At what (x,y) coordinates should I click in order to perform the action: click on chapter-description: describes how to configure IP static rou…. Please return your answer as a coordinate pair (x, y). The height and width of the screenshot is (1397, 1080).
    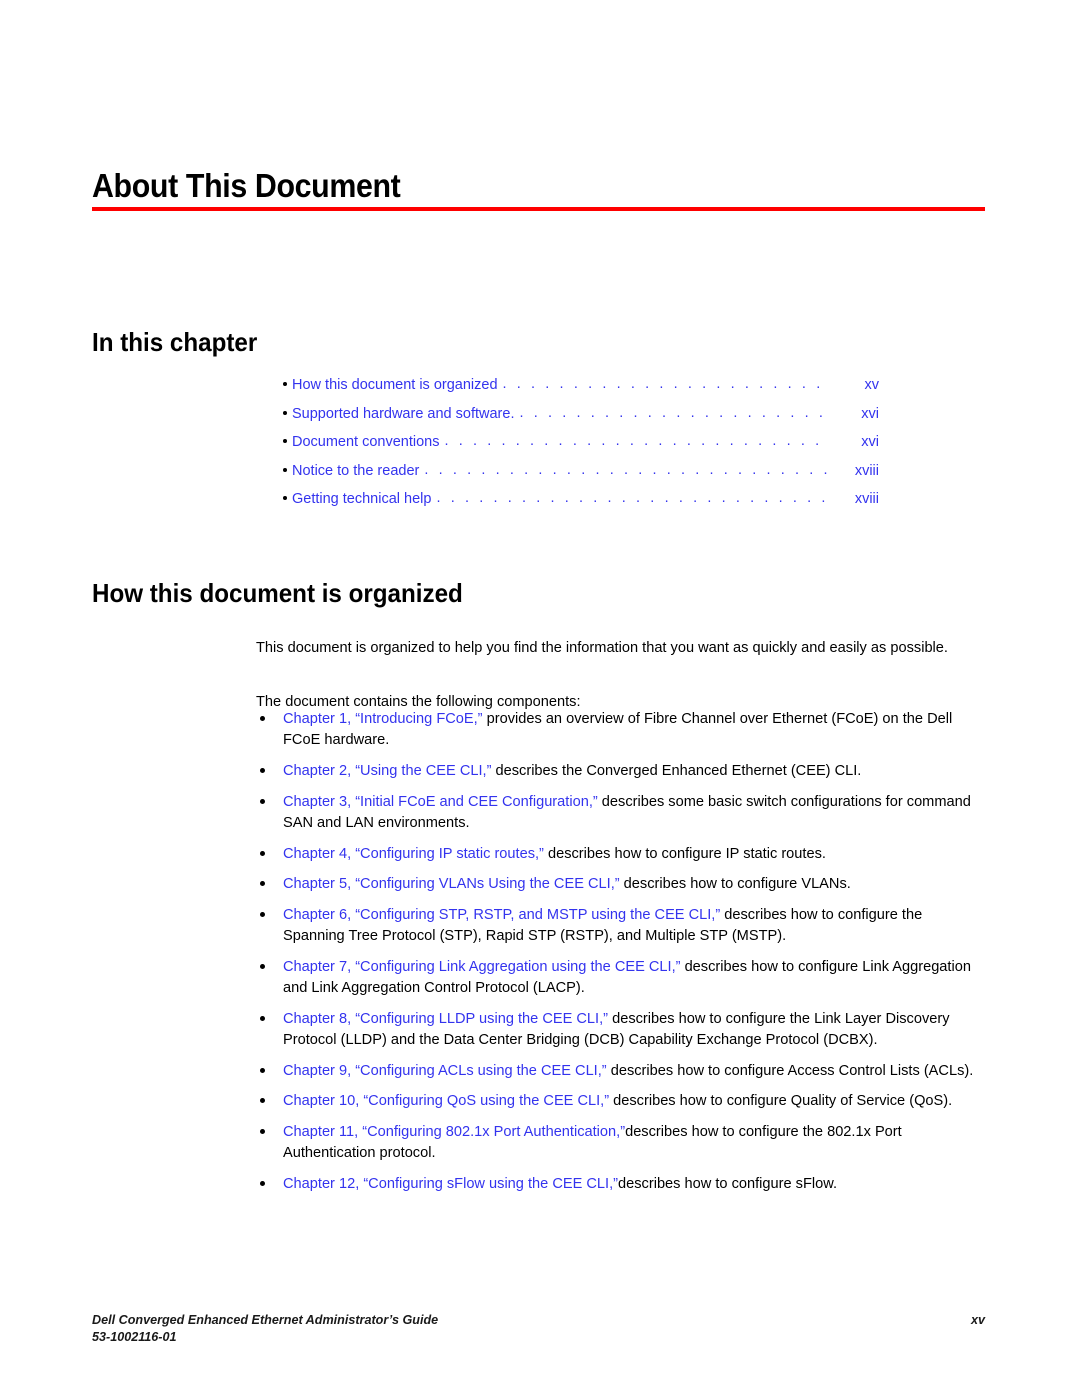
    Looking at the image, I should click on (684, 853).